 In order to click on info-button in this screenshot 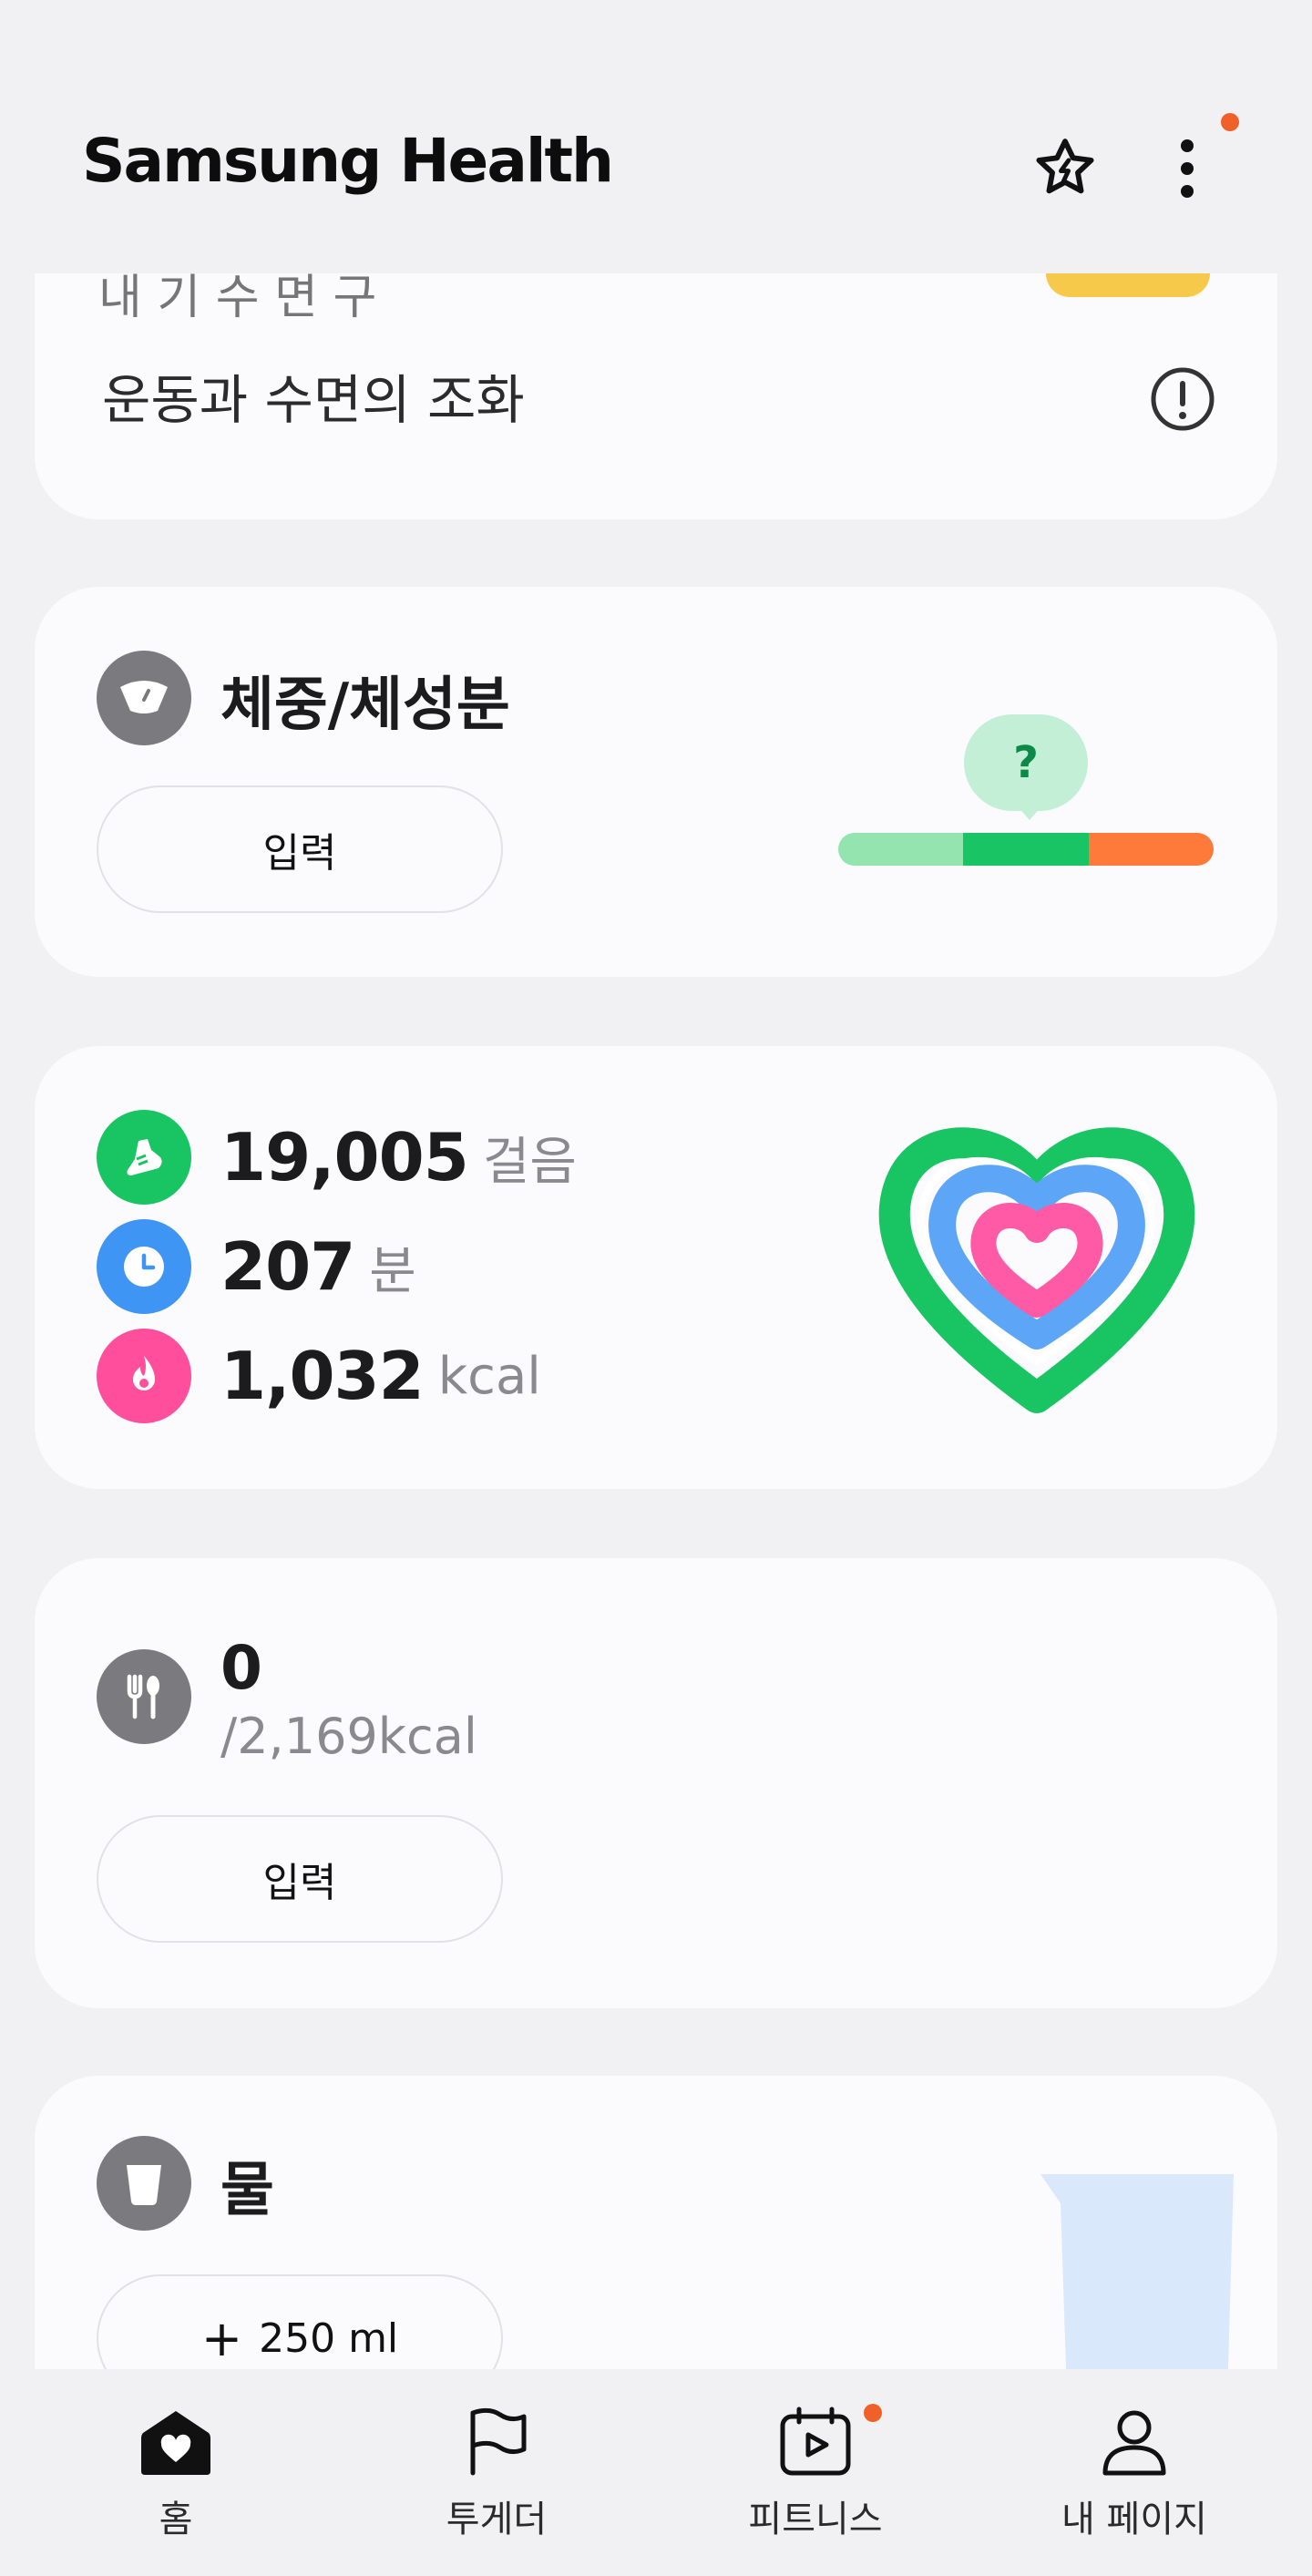, I will do `click(1182, 400)`.